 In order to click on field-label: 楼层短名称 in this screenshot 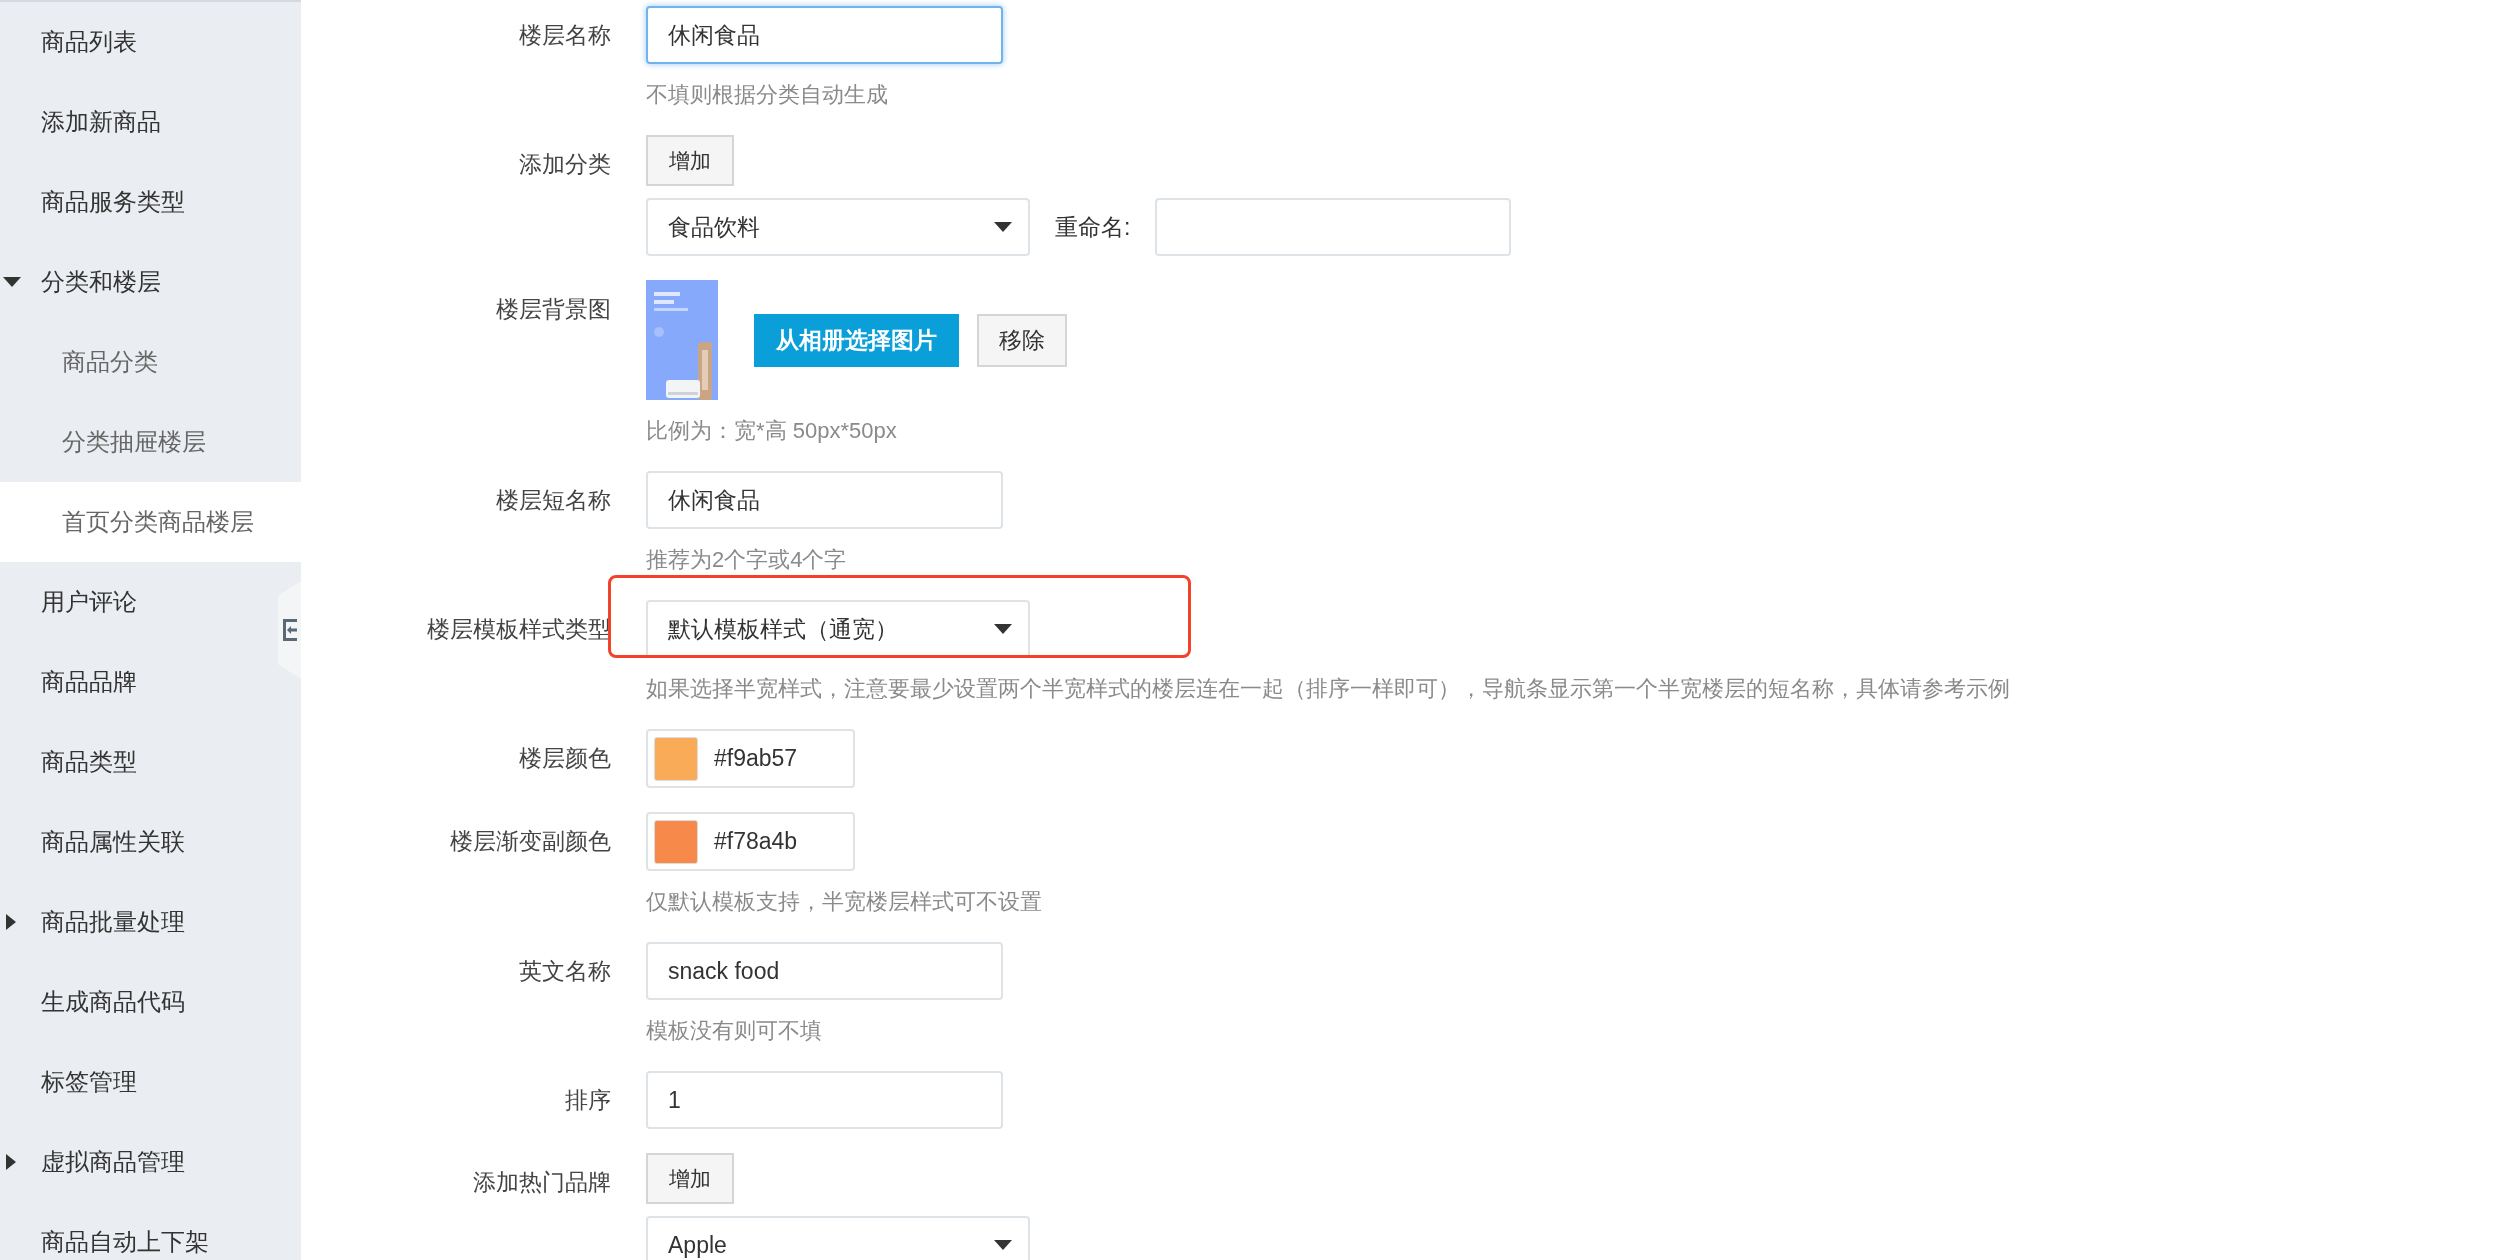, I will do `click(553, 500)`.